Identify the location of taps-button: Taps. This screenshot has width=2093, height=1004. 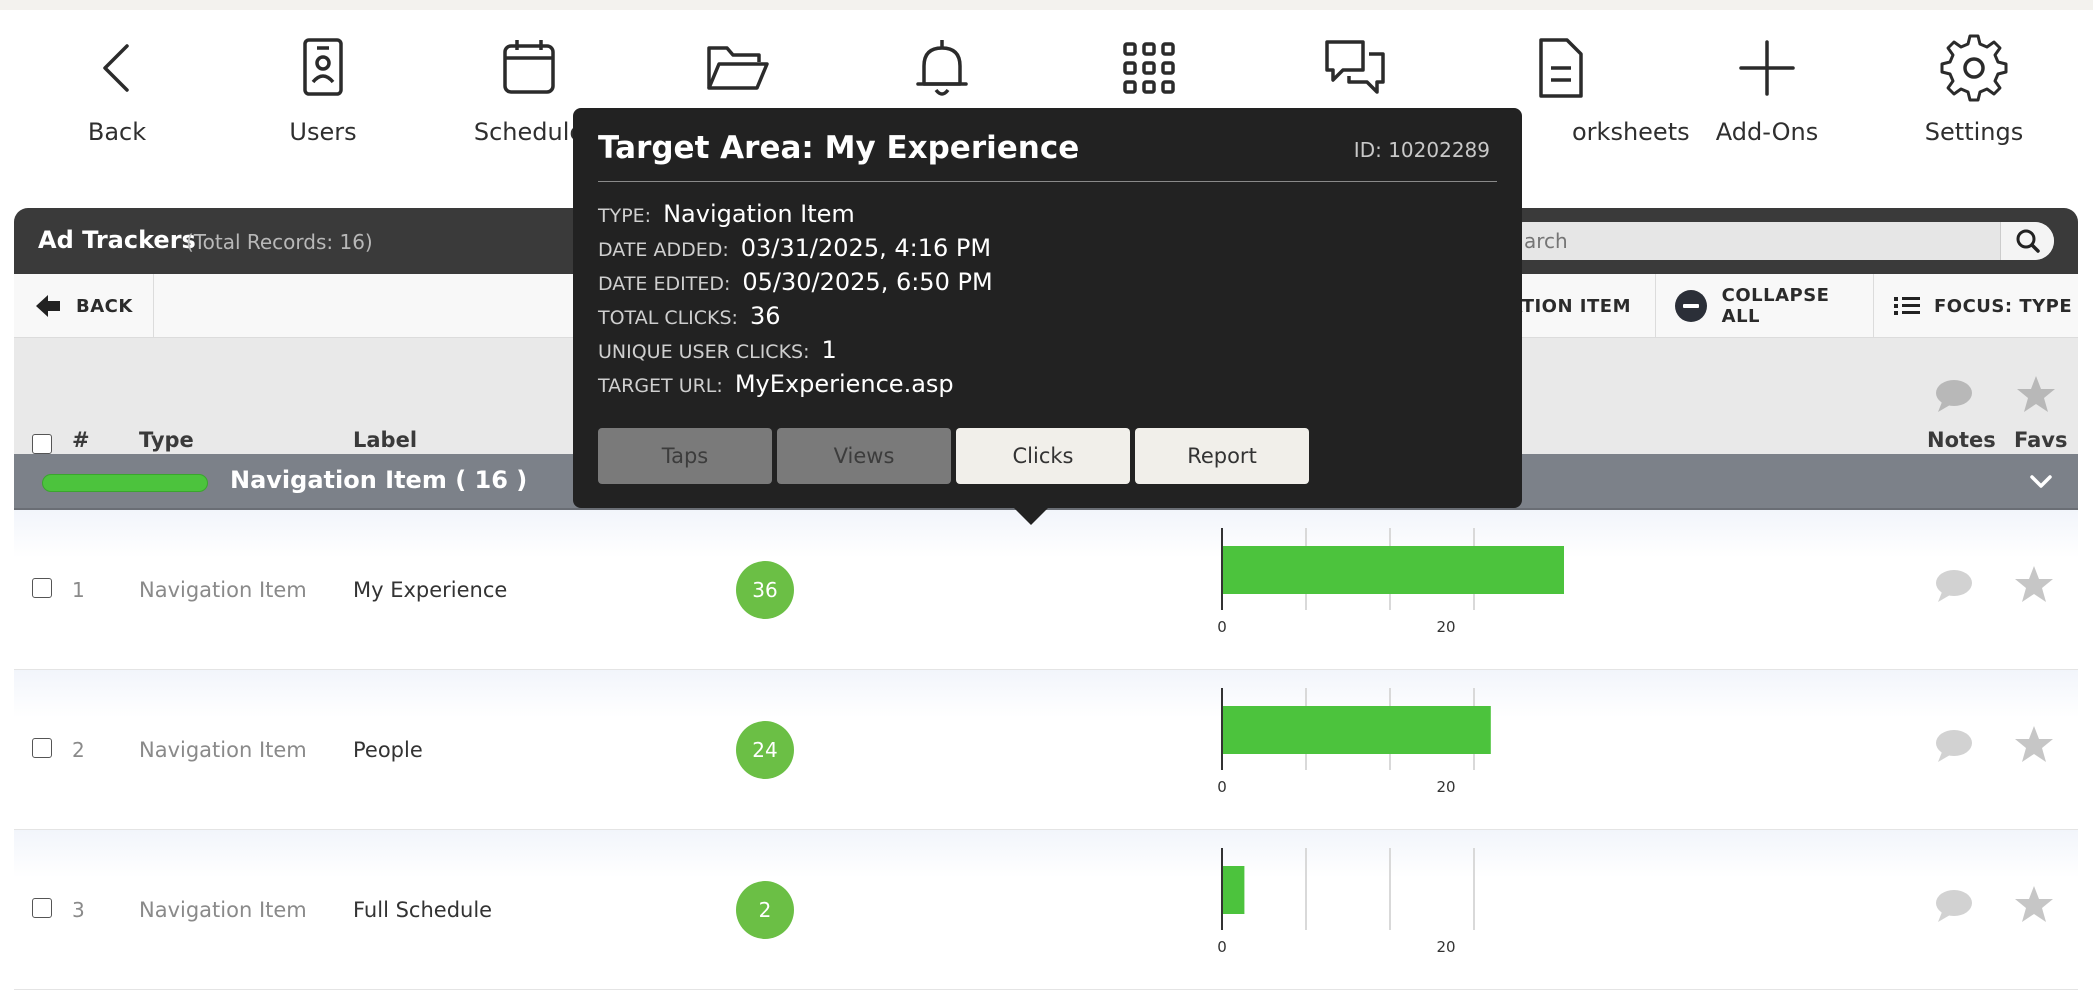
(685, 456).